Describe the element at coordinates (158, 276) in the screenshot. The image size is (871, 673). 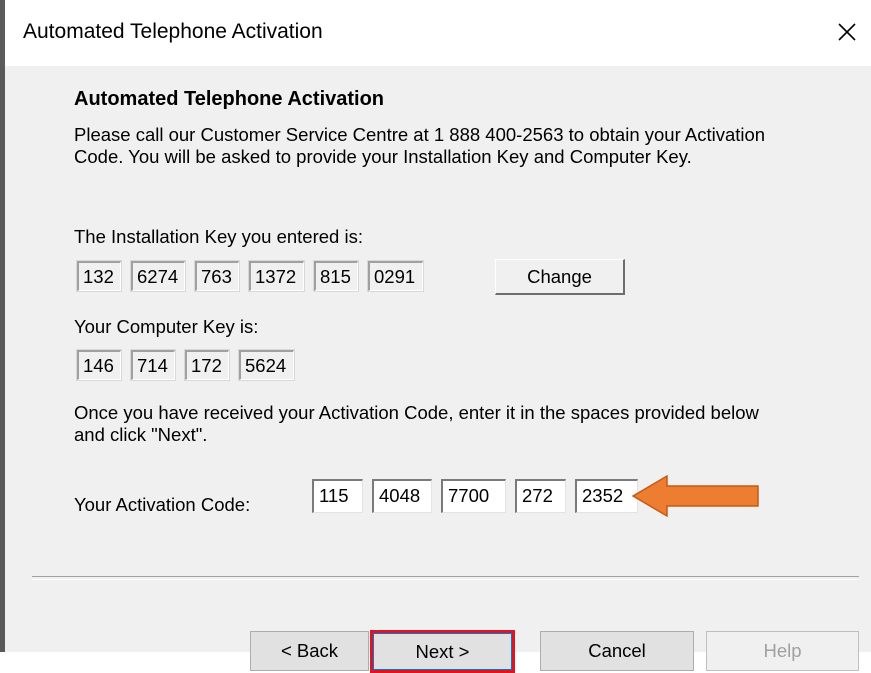
I see `installation-key-part: 6274` at that location.